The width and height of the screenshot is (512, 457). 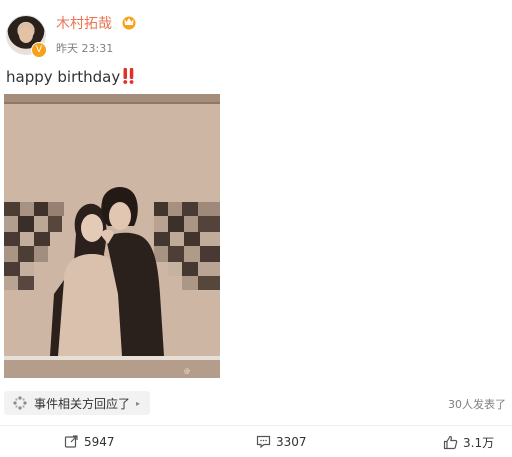 I want to click on vip-crown-icon, so click(x=129, y=23).